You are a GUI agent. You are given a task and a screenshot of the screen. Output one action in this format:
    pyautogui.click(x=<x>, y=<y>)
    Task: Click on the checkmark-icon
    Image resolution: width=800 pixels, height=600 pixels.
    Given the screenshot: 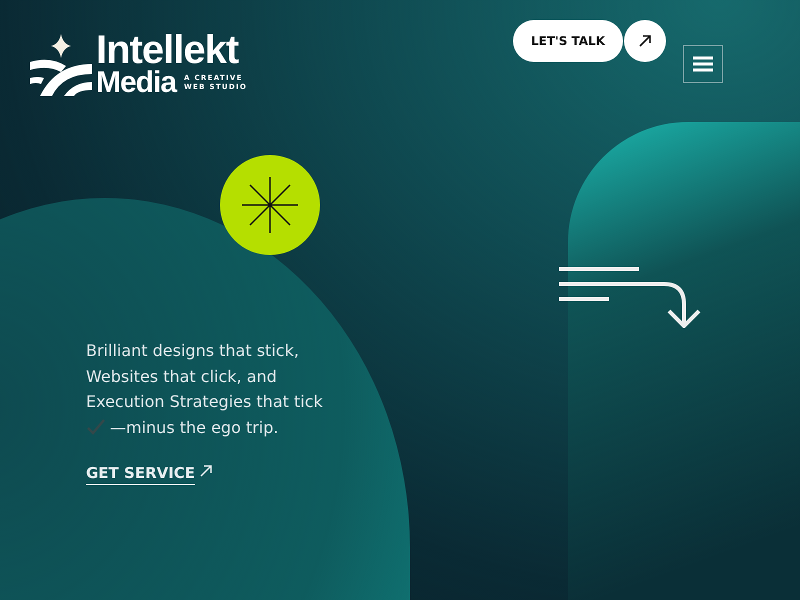 What is the action you would take?
    pyautogui.click(x=96, y=427)
    